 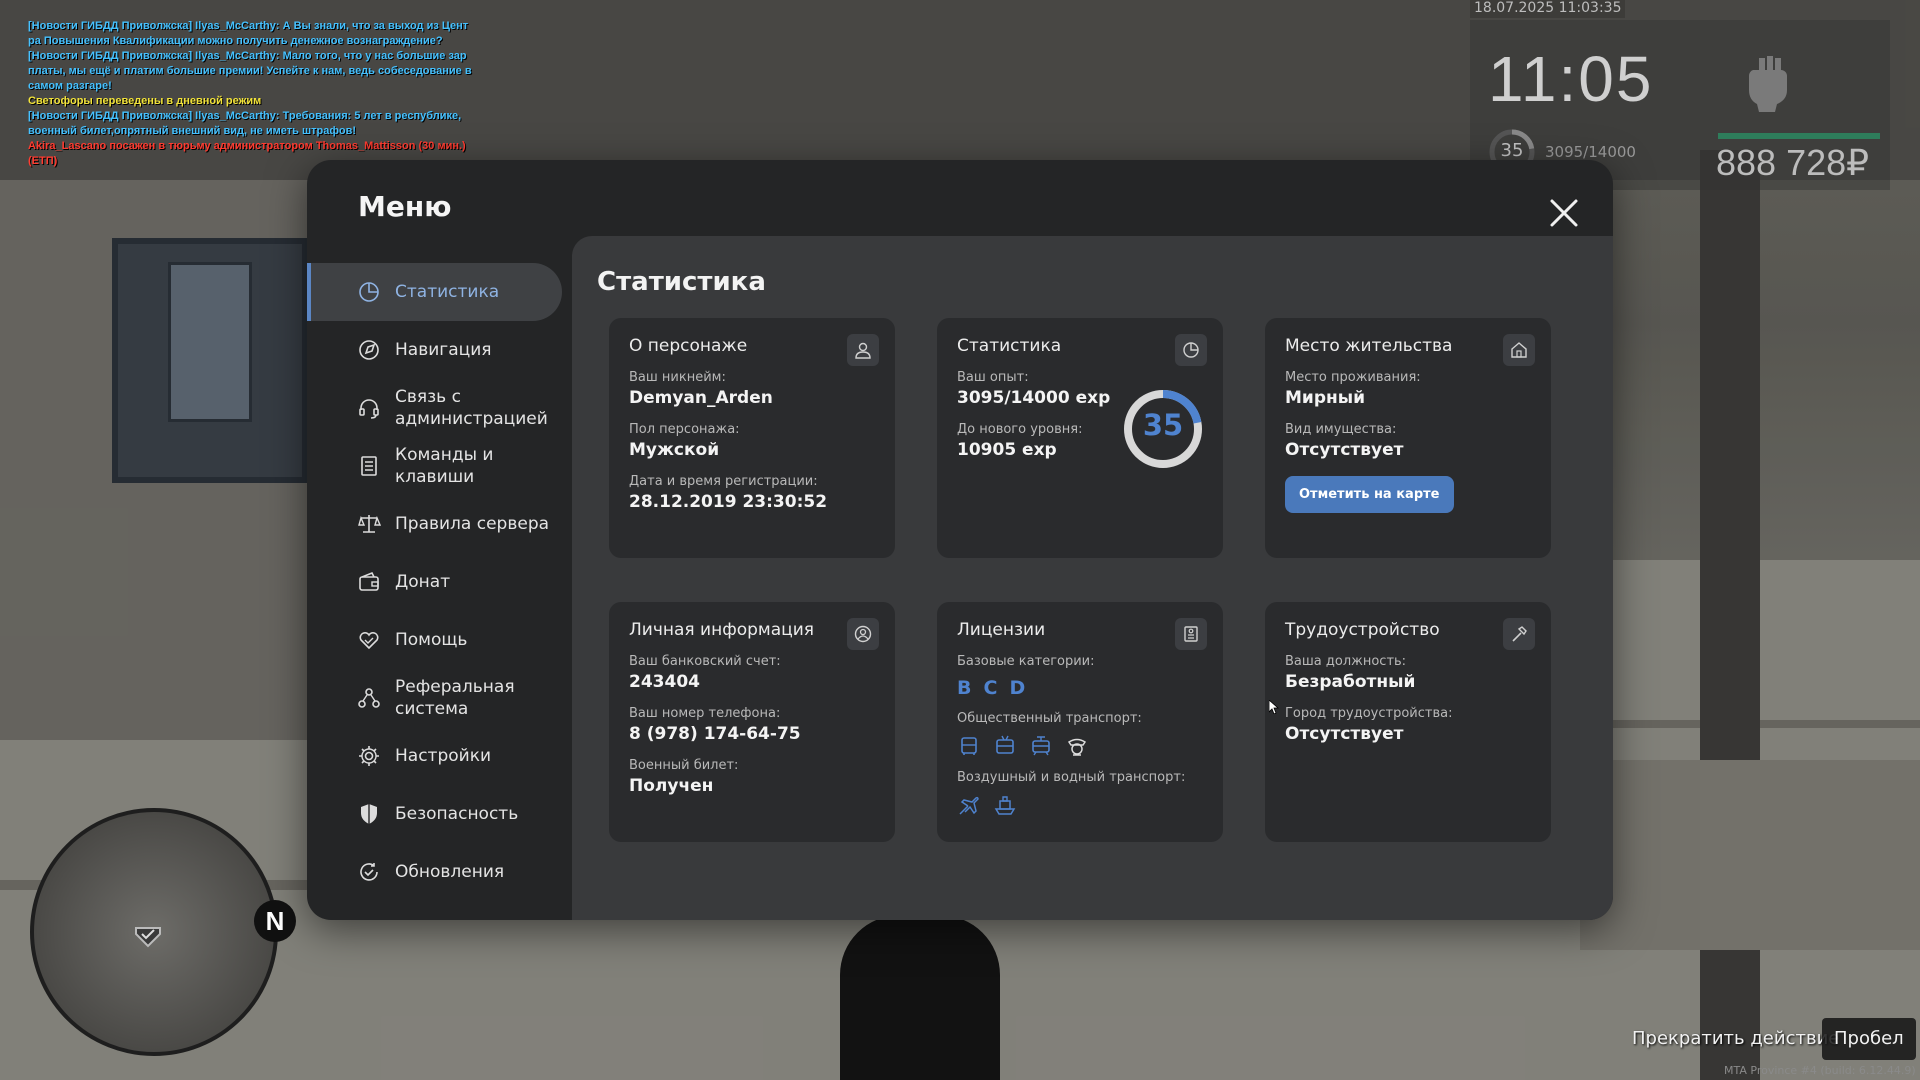 I want to click on position-label: Ваша должность:, so click(x=1346, y=661).